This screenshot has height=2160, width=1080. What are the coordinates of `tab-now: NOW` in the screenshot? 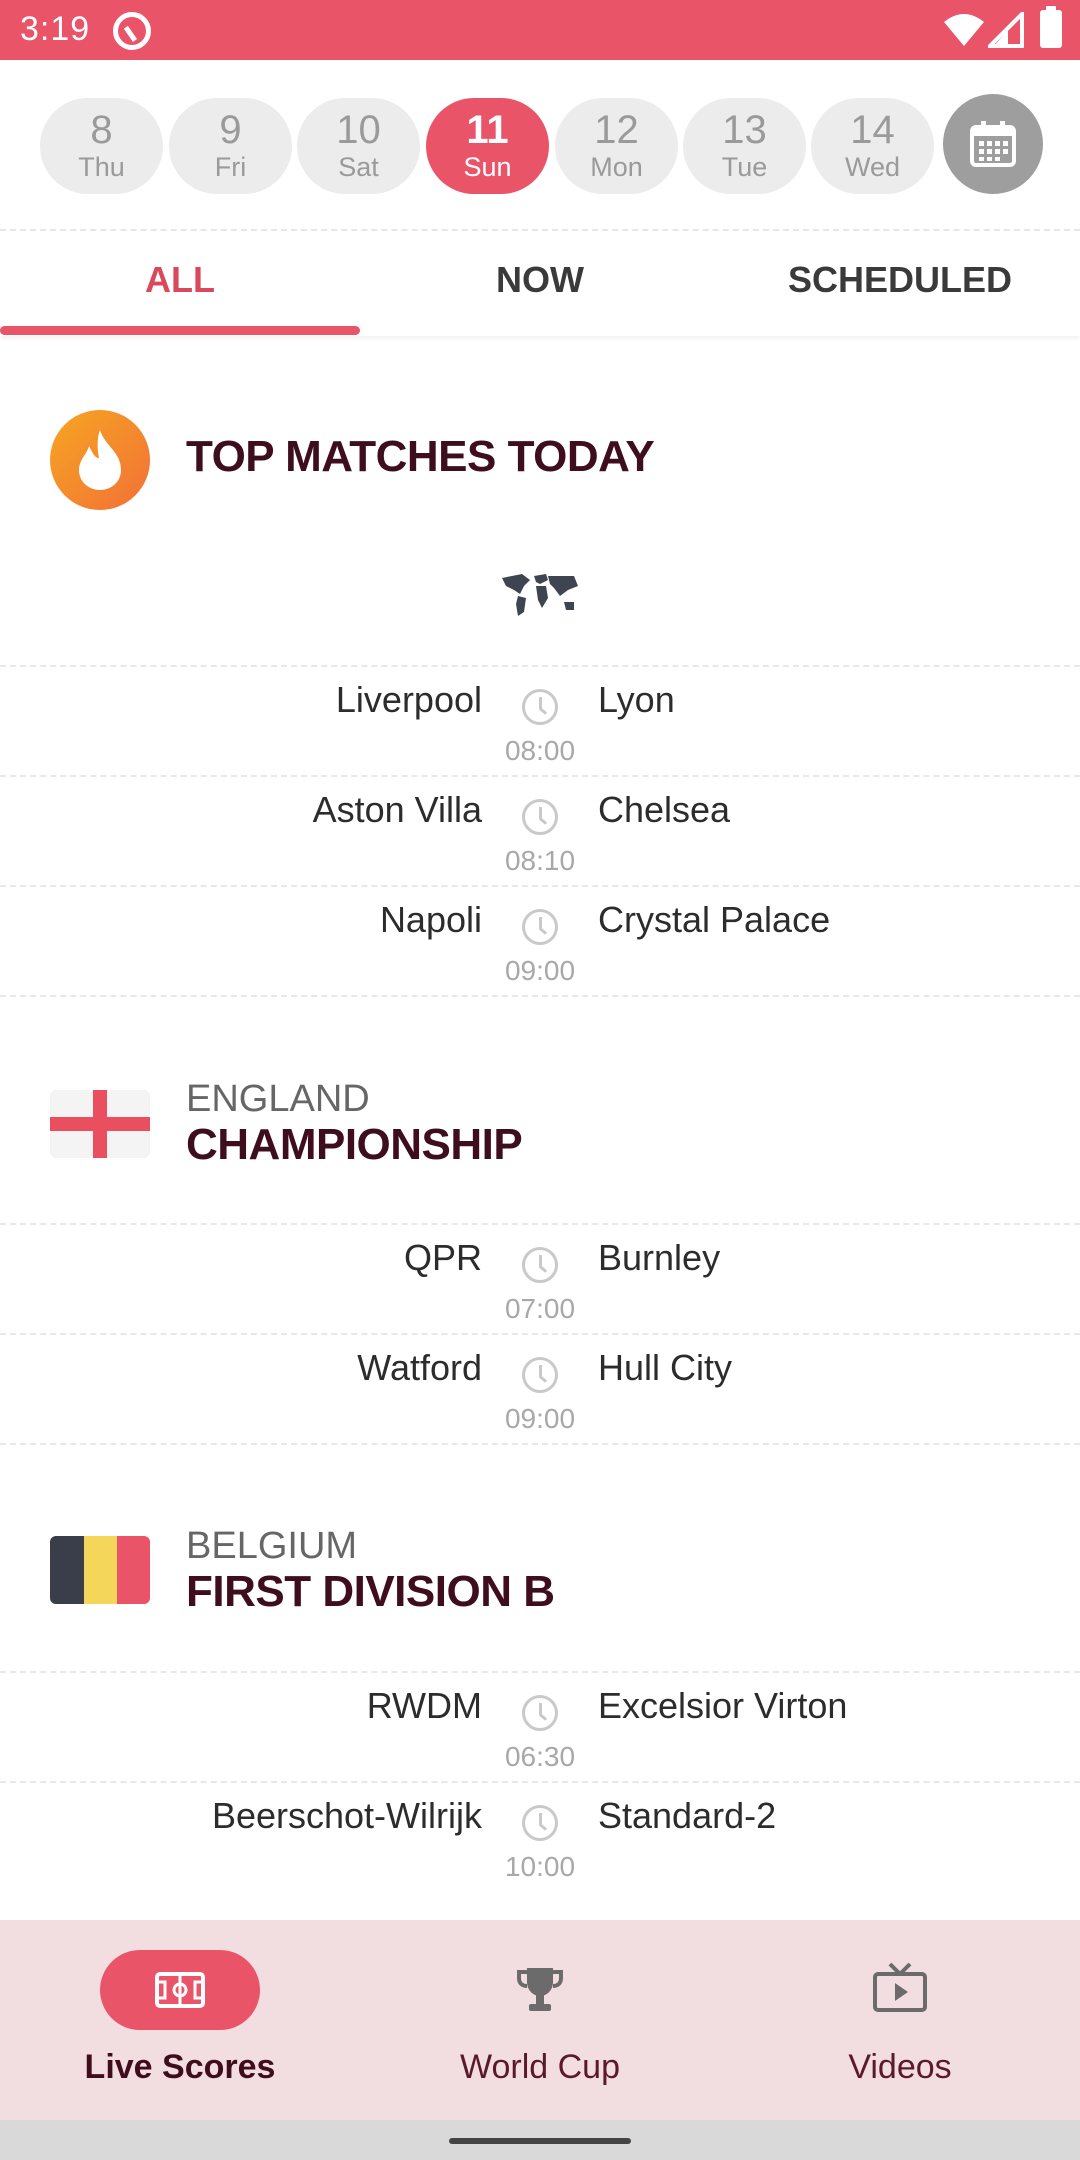 It's located at (540, 284).